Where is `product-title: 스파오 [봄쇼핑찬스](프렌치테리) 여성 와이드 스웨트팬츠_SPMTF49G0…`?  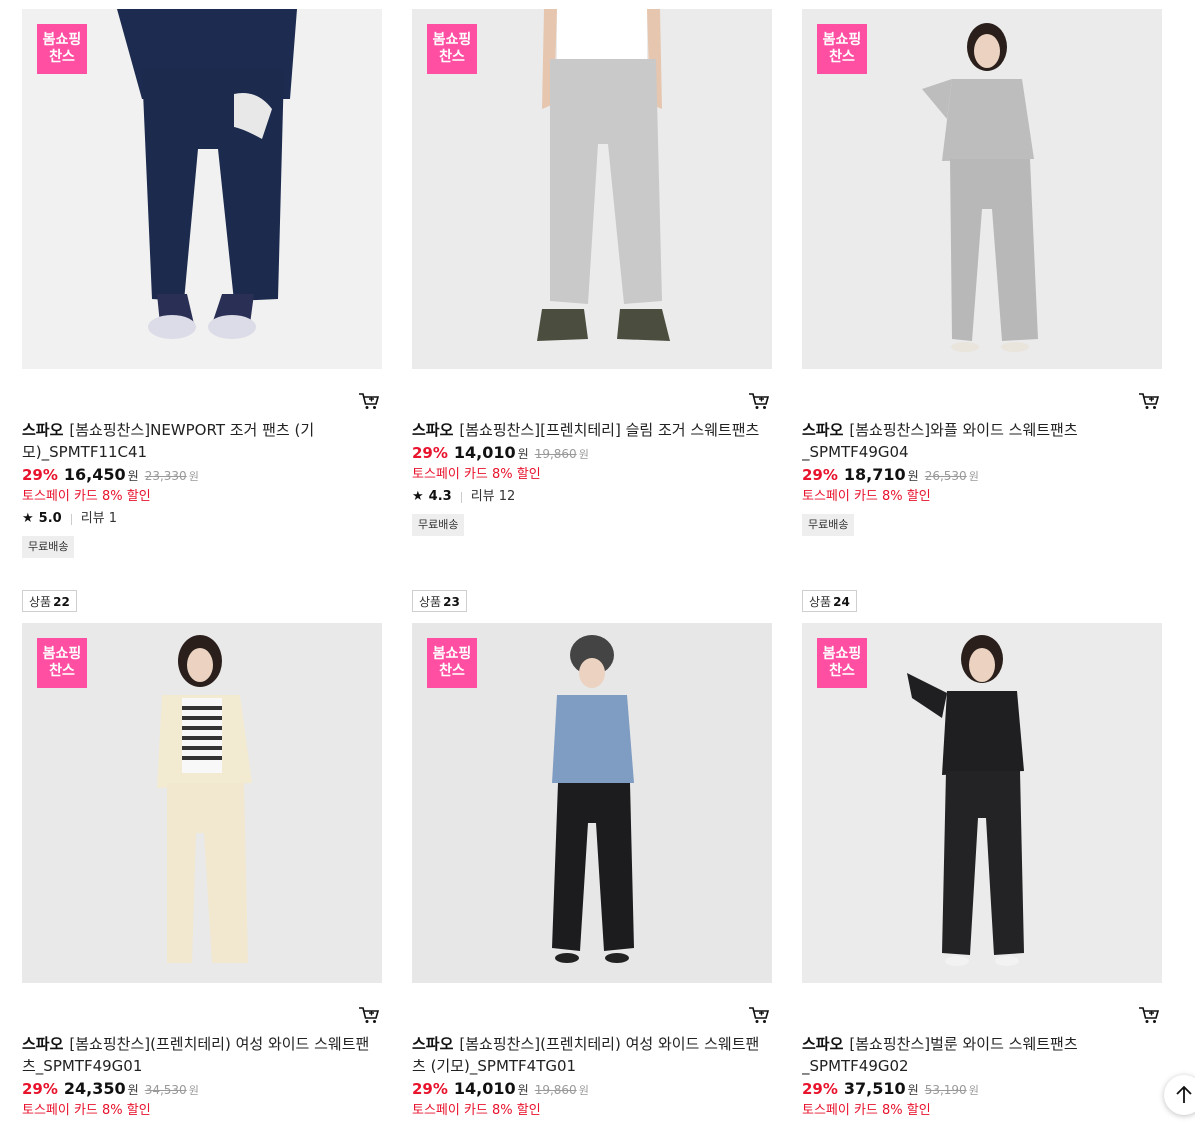 product-title: 스파오 [봄쇼핑찬스](프렌치테리) 여성 와이드 스웨트팬츠_SPMTF49G0… is located at coordinates (202, 1055).